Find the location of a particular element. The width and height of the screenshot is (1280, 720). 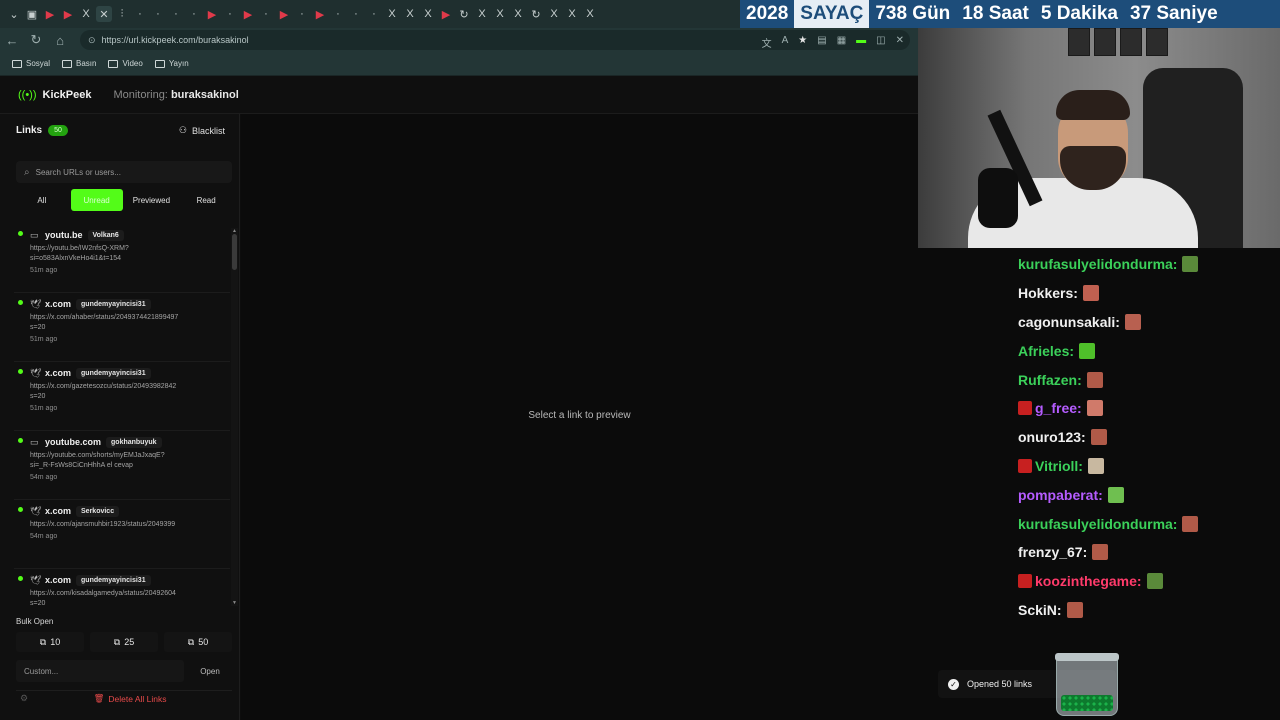

chat-username: pompaberat: is located at coordinates (1060, 495).